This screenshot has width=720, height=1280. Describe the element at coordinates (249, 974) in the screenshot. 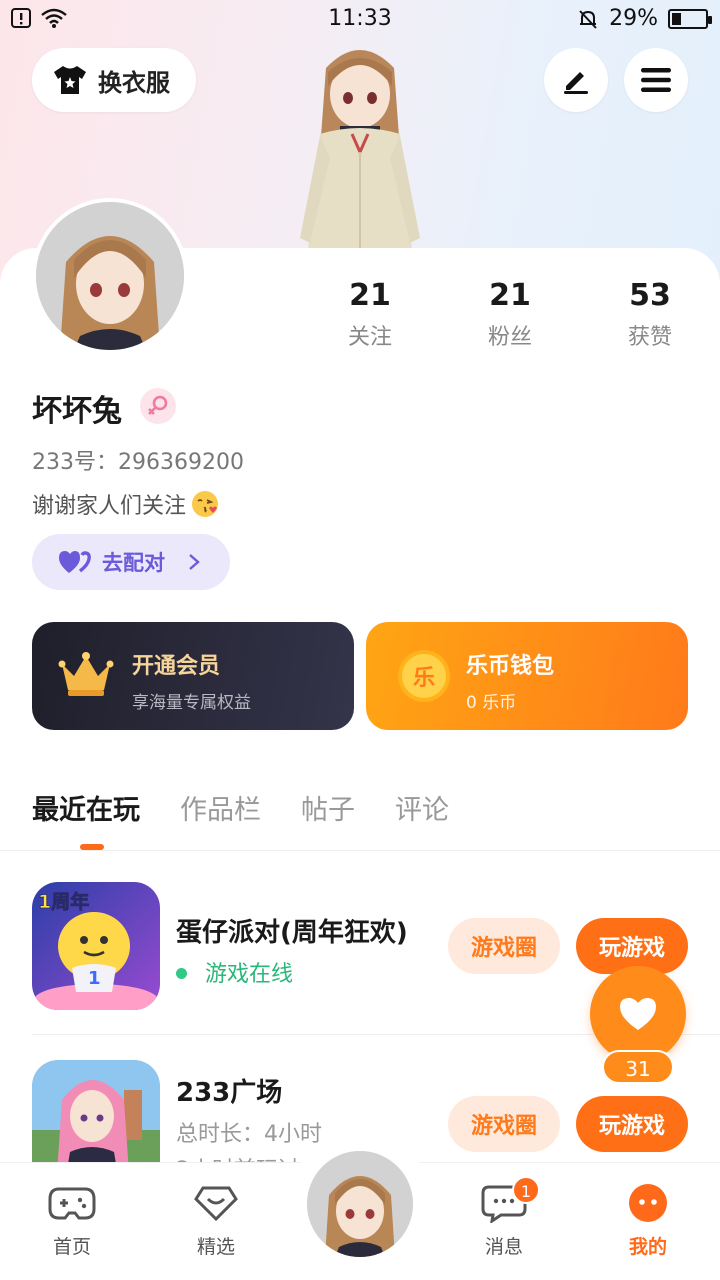

I see `online-status-text: 游戏在线` at that location.